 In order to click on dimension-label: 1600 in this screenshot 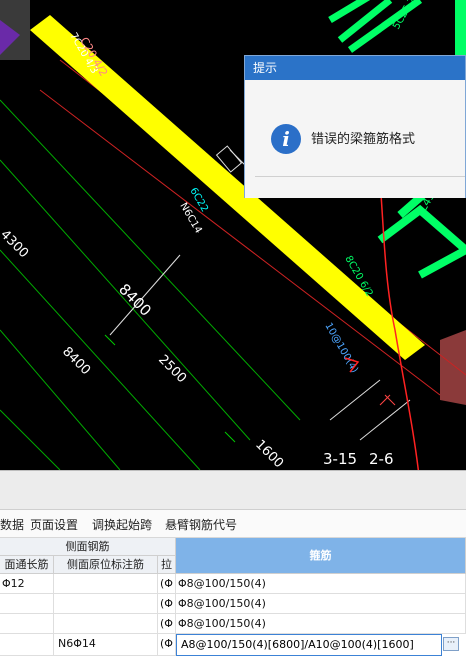, I will do `click(269, 453)`.